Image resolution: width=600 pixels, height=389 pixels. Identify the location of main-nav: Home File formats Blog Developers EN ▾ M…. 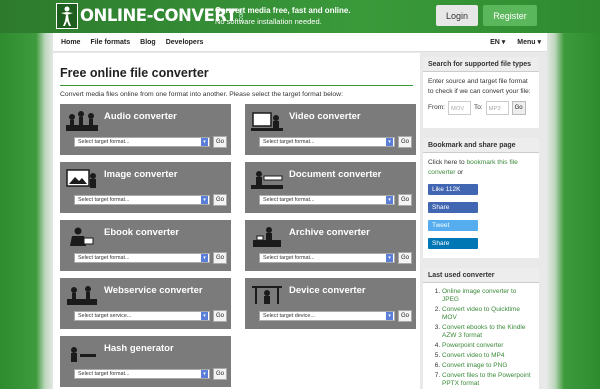
(300, 42).